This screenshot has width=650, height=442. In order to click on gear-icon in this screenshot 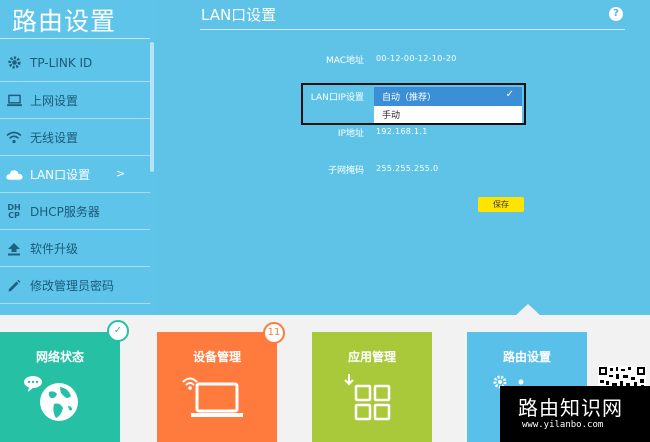, I will do `click(14, 63)`.